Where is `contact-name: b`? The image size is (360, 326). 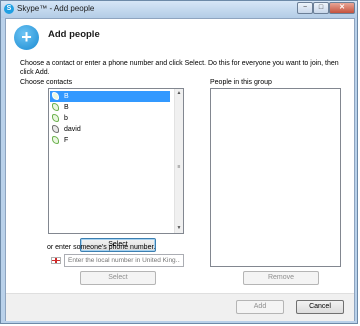
contact-name: b is located at coordinates (66, 118).